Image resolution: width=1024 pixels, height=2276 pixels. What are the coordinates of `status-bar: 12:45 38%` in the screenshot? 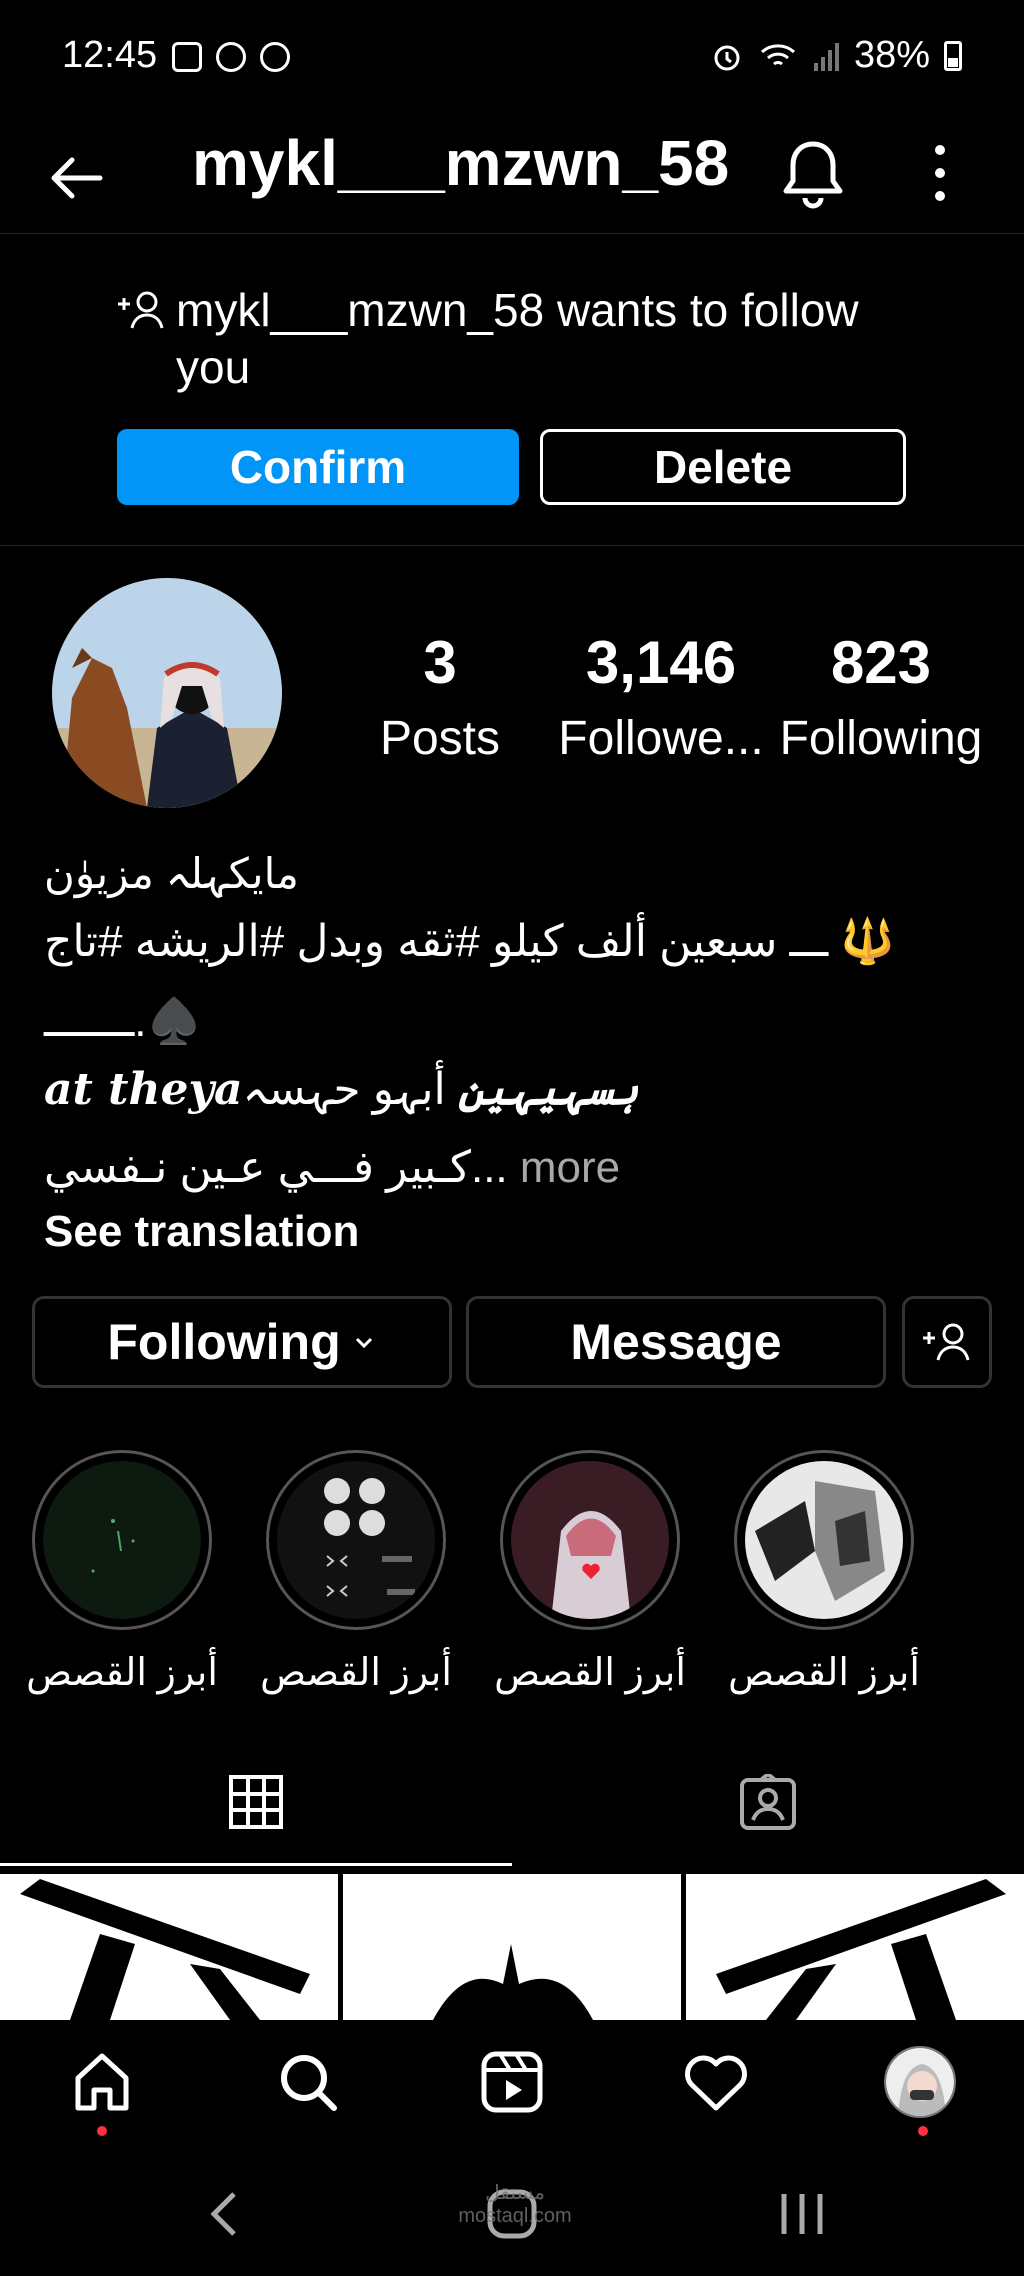 It's located at (512, 59).